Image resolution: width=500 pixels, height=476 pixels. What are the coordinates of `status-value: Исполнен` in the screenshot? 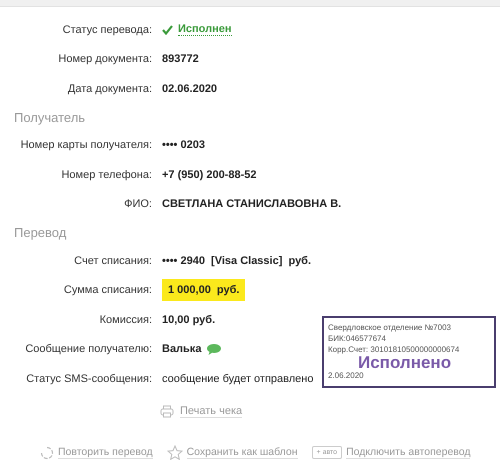 It's located at (205, 29).